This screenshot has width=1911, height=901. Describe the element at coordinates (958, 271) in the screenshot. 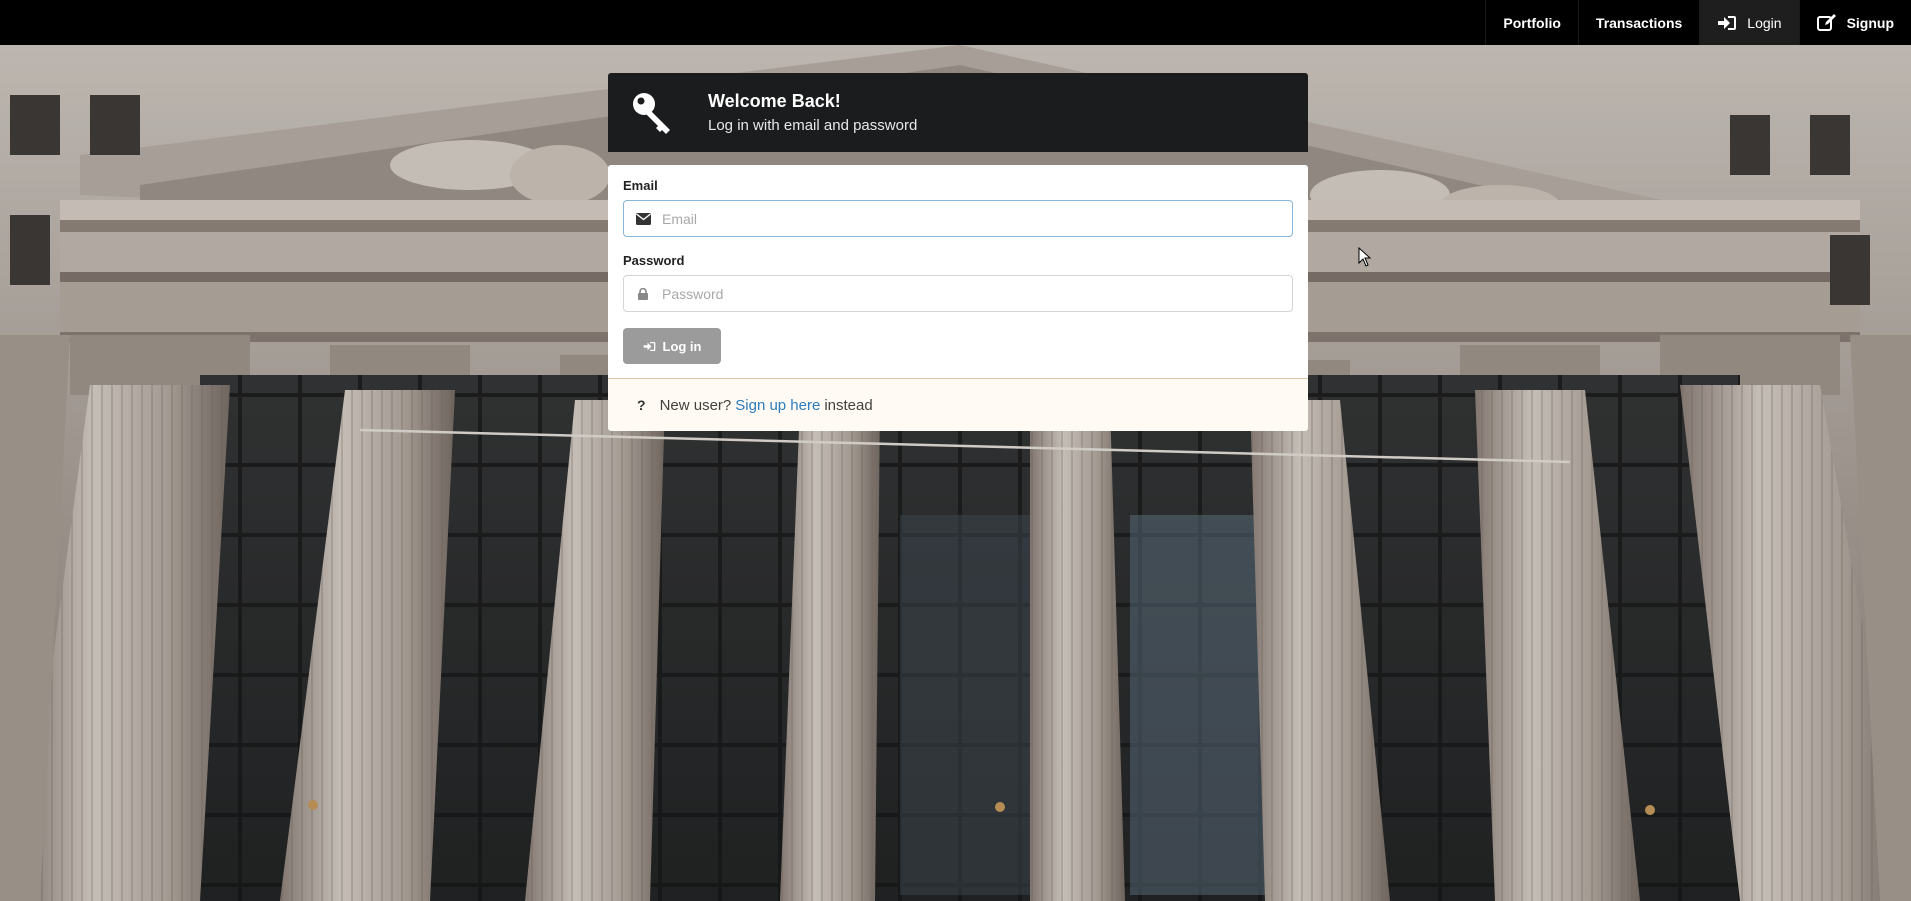

I see `login-form: Email Password` at that location.